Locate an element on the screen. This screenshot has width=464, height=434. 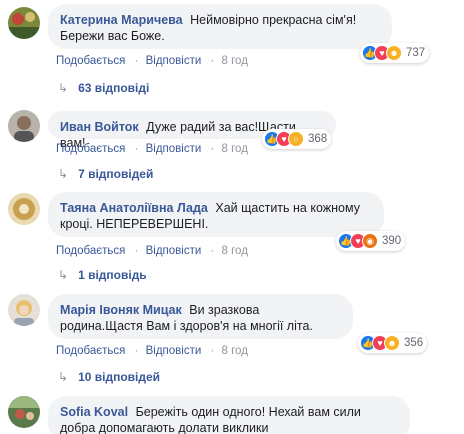
comment-author: Таяна Анатоліївна Лада is located at coordinates (134, 208).